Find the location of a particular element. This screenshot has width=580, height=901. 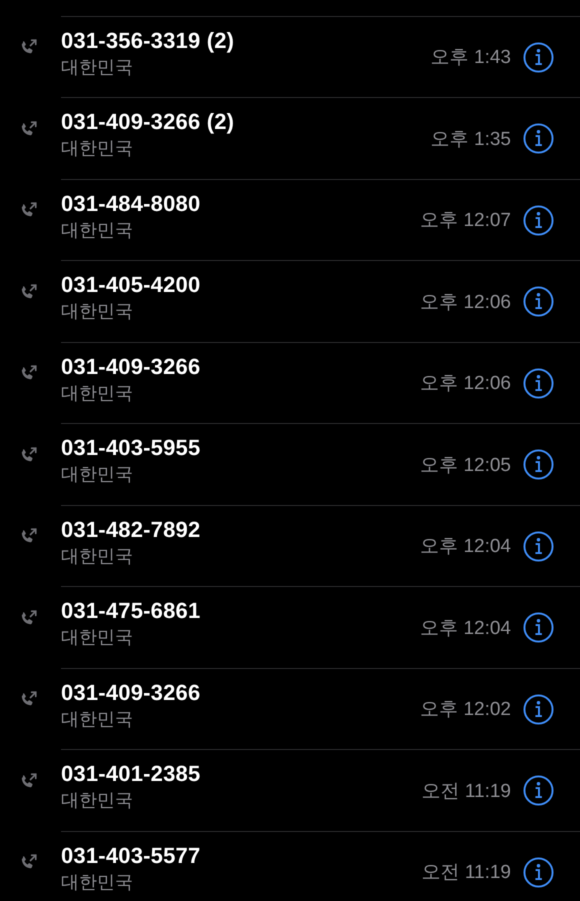

phone-number: 031-475-6861 is located at coordinates (130, 611).